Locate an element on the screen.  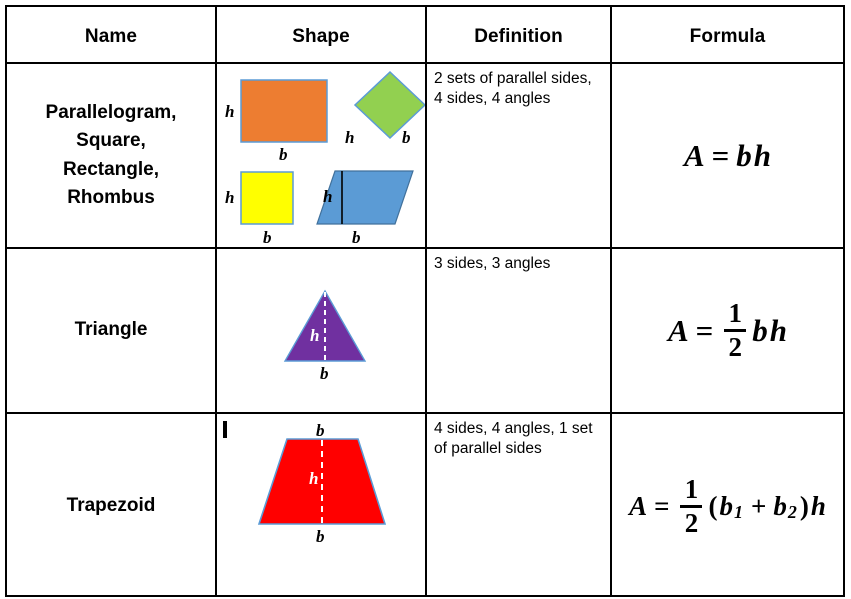
parallelogram-base-label: b is located at coordinates (356, 237).